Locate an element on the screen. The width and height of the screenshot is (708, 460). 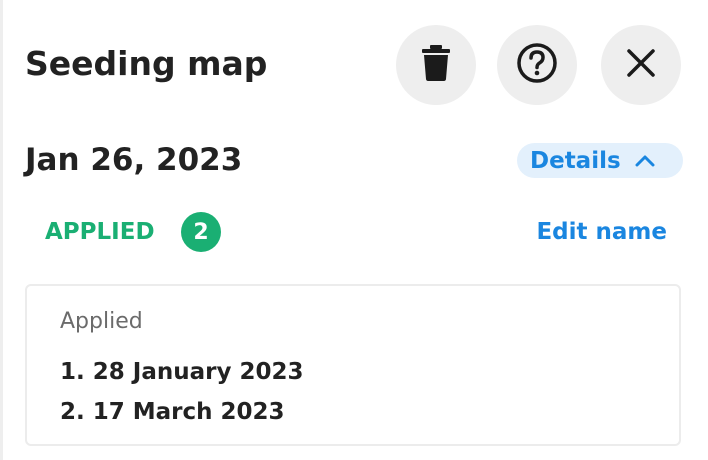
list-item: 1. 28 January 2023 is located at coordinates (182, 372).